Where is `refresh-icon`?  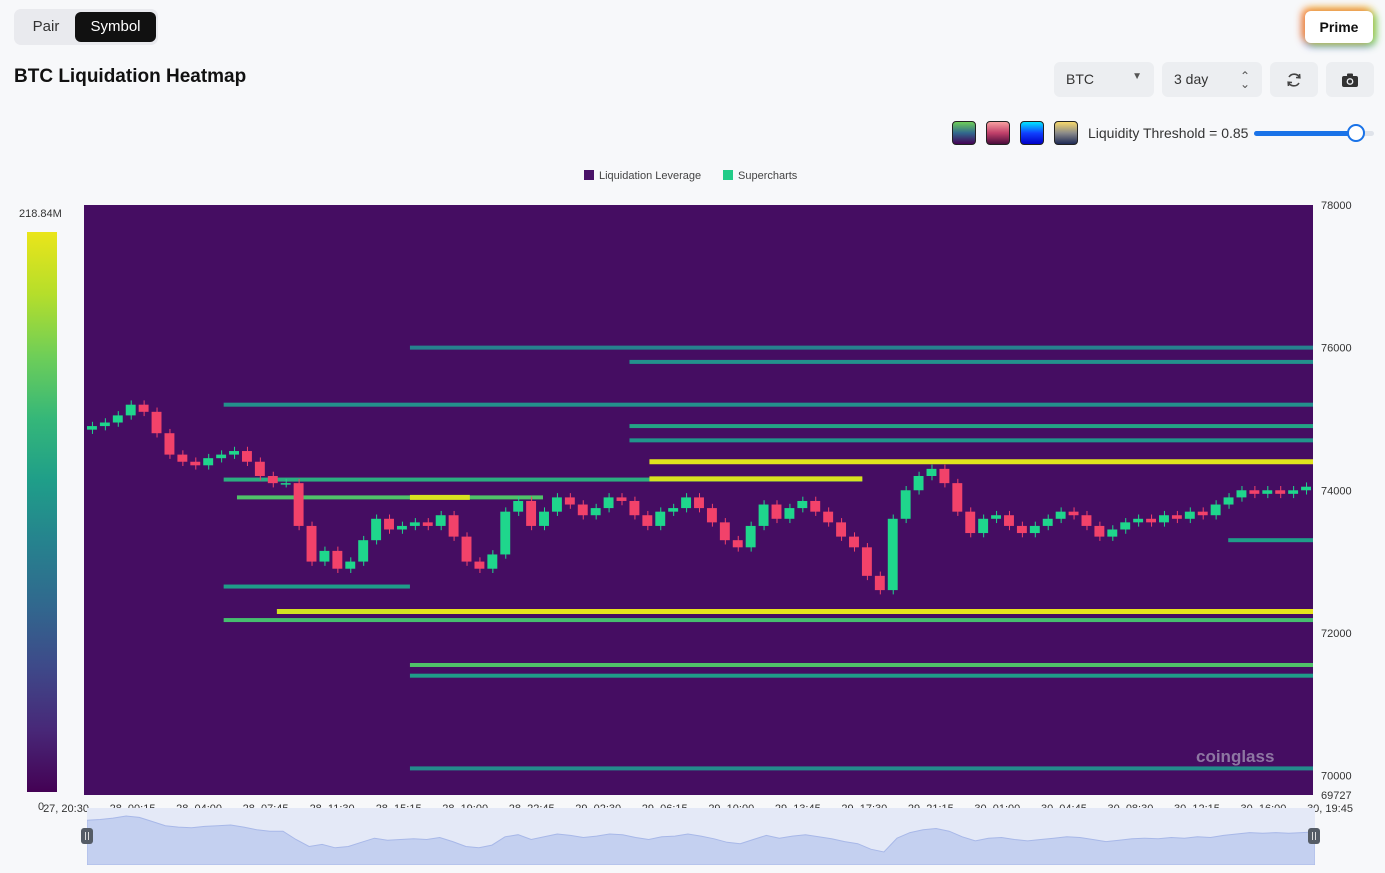
refresh-icon is located at coordinates (1294, 80).